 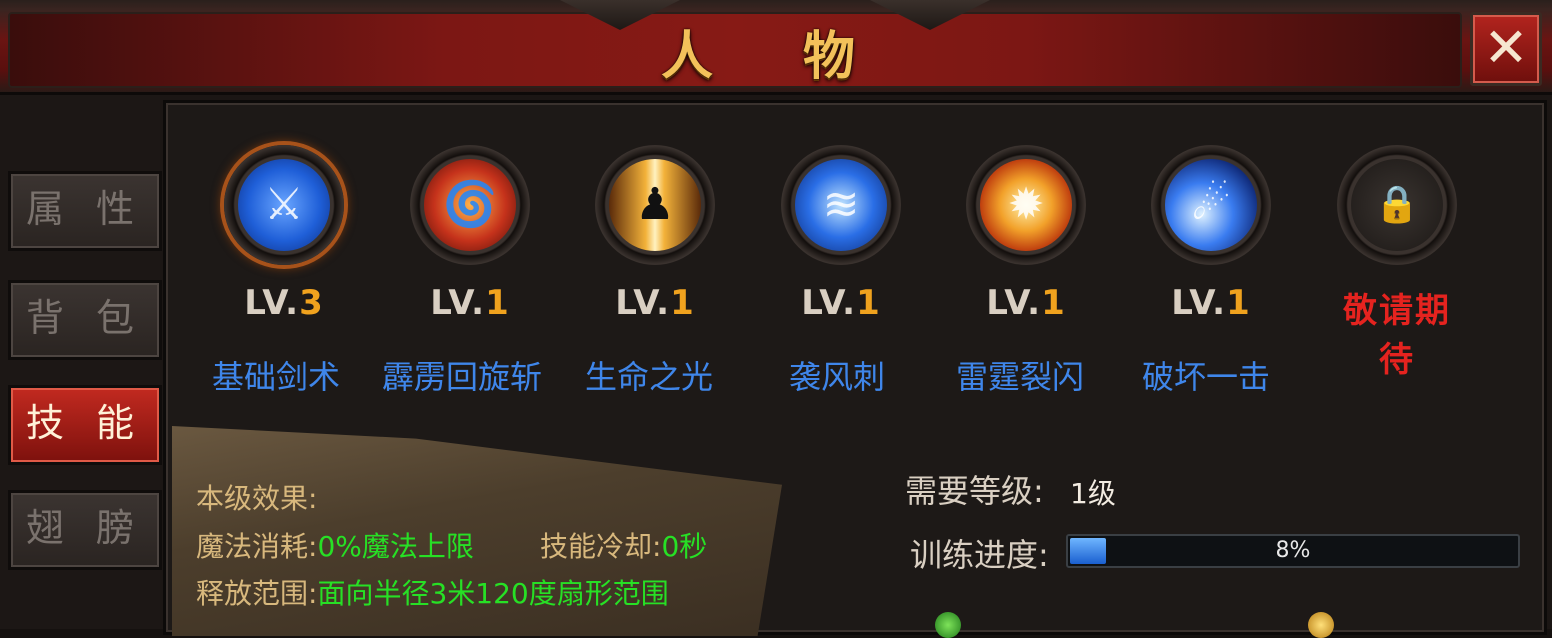 I want to click on skill-name: 霹雳回旋斩, so click(x=462, y=377).